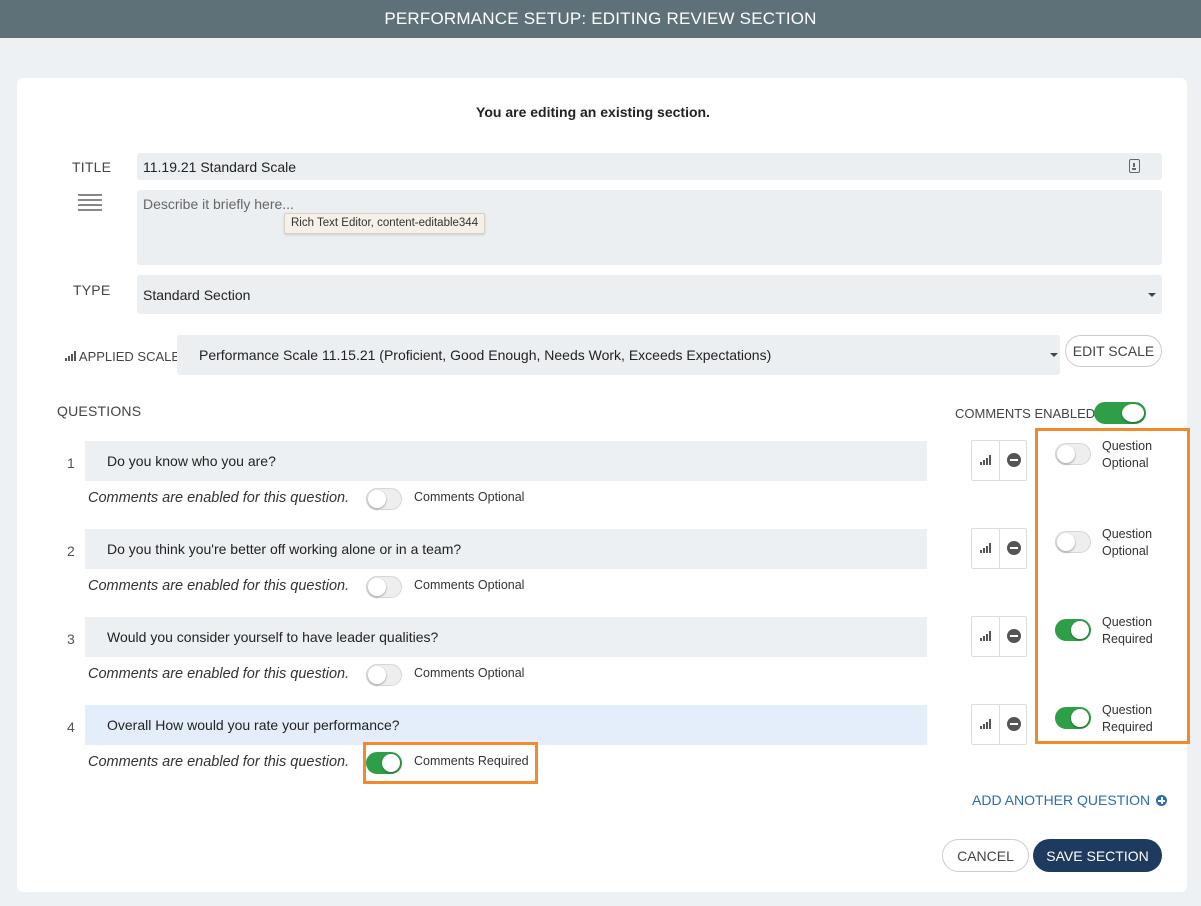 The height and width of the screenshot is (906, 1201). What do you see at coordinates (129, 356) in the screenshot?
I see `applied-scale-label: APPLIED SCALE` at bounding box center [129, 356].